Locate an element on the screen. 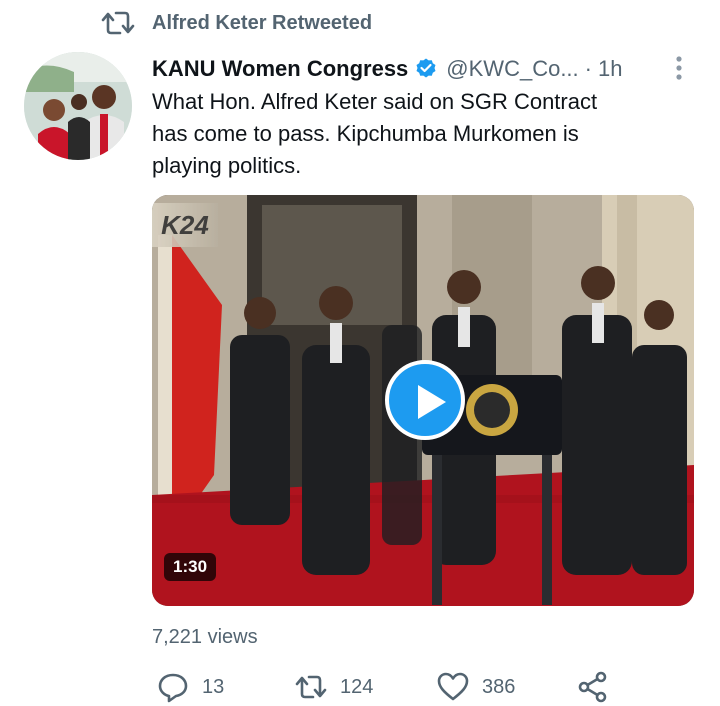 The image size is (720, 706). more-options-icon is located at coordinates (679, 68).